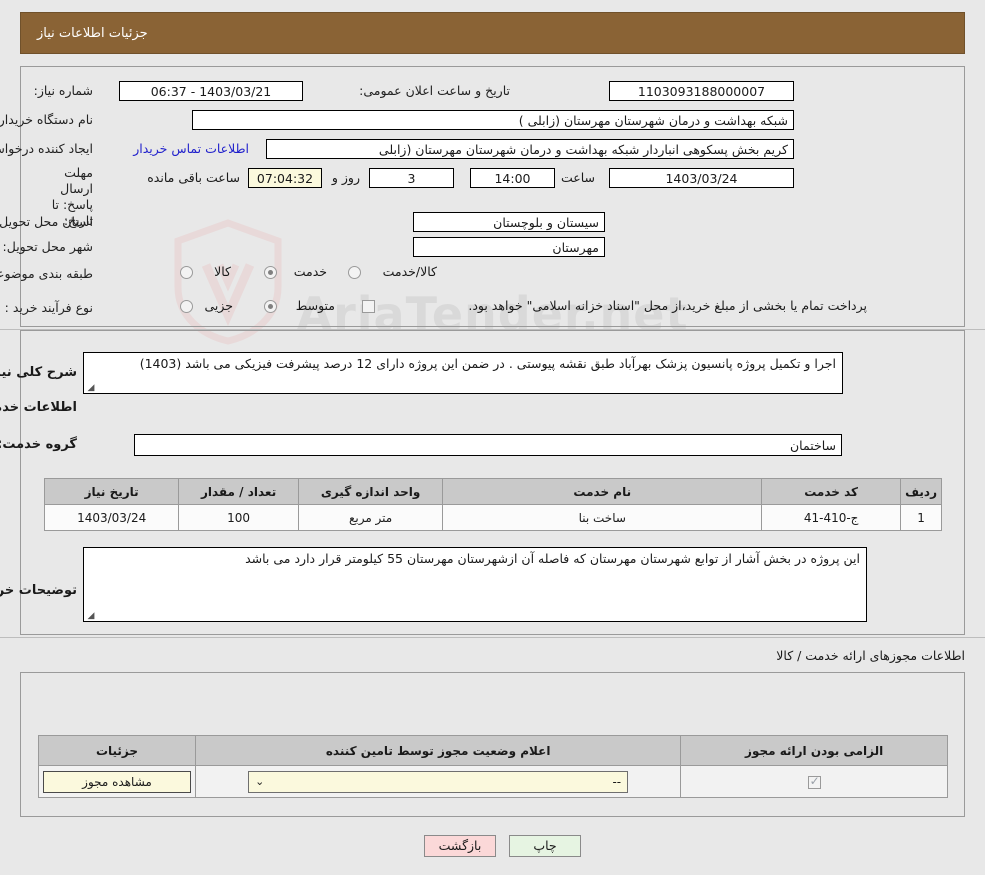  Describe the element at coordinates (701, 91) in the screenshot. I see `need-number-value: 1103093188000007` at that location.